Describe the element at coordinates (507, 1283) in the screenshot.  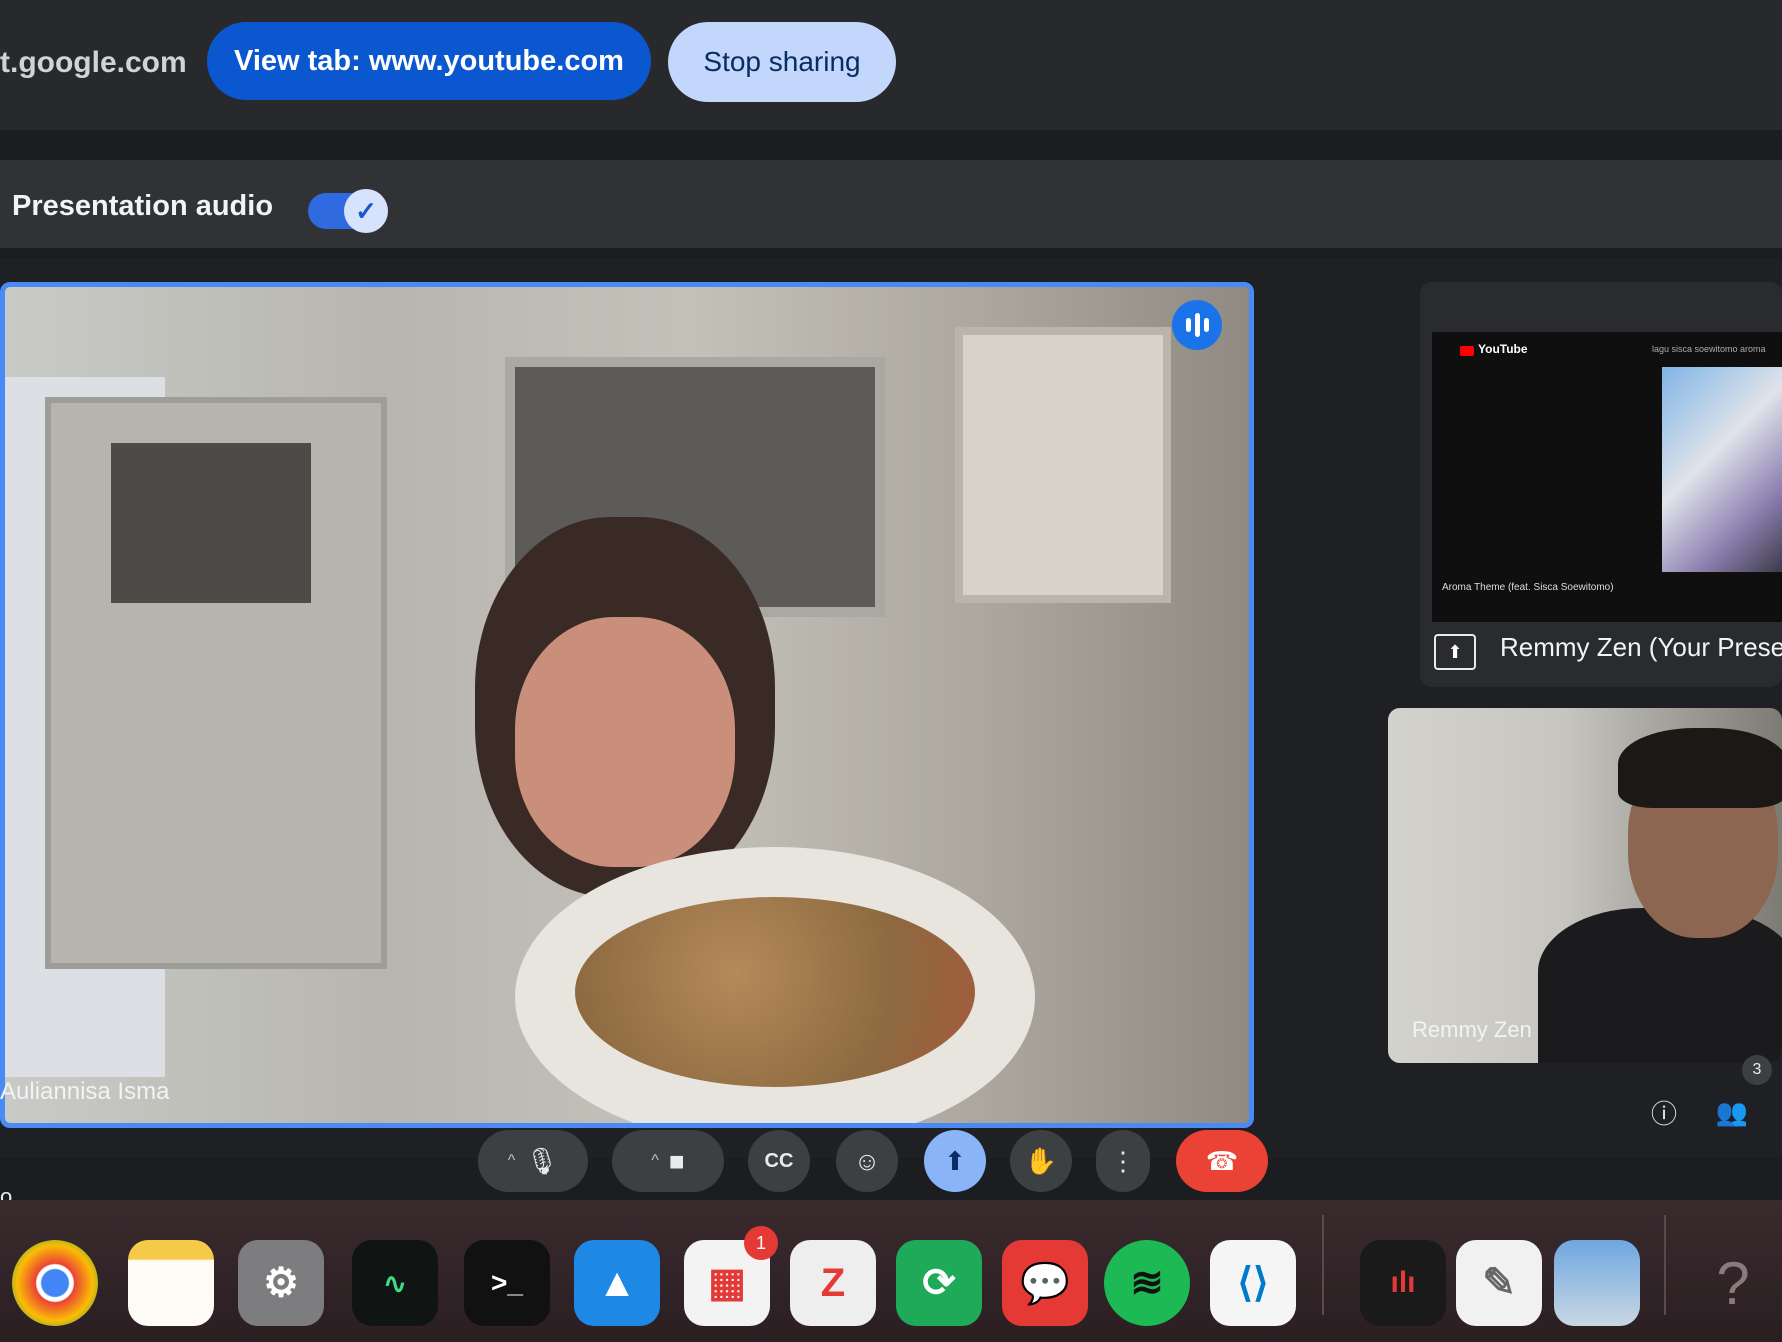
I see `terminal-app-icon: >_` at that location.